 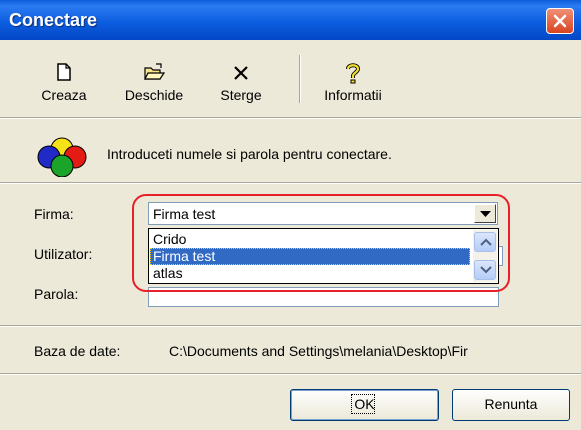 What do you see at coordinates (241, 95) in the screenshot?
I see `delete-label: Sterge` at bounding box center [241, 95].